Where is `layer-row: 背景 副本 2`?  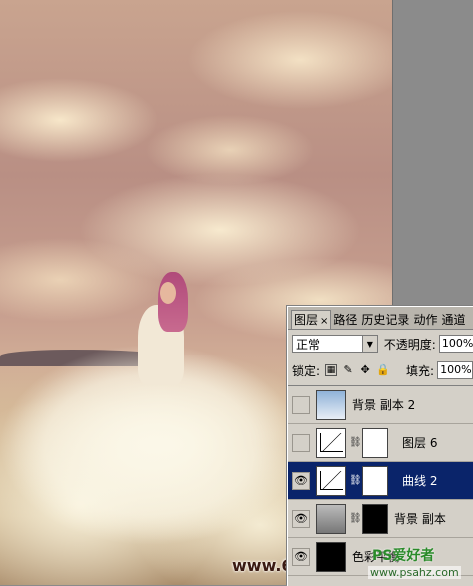 layer-row: 背景 副本 2 is located at coordinates (380, 405).